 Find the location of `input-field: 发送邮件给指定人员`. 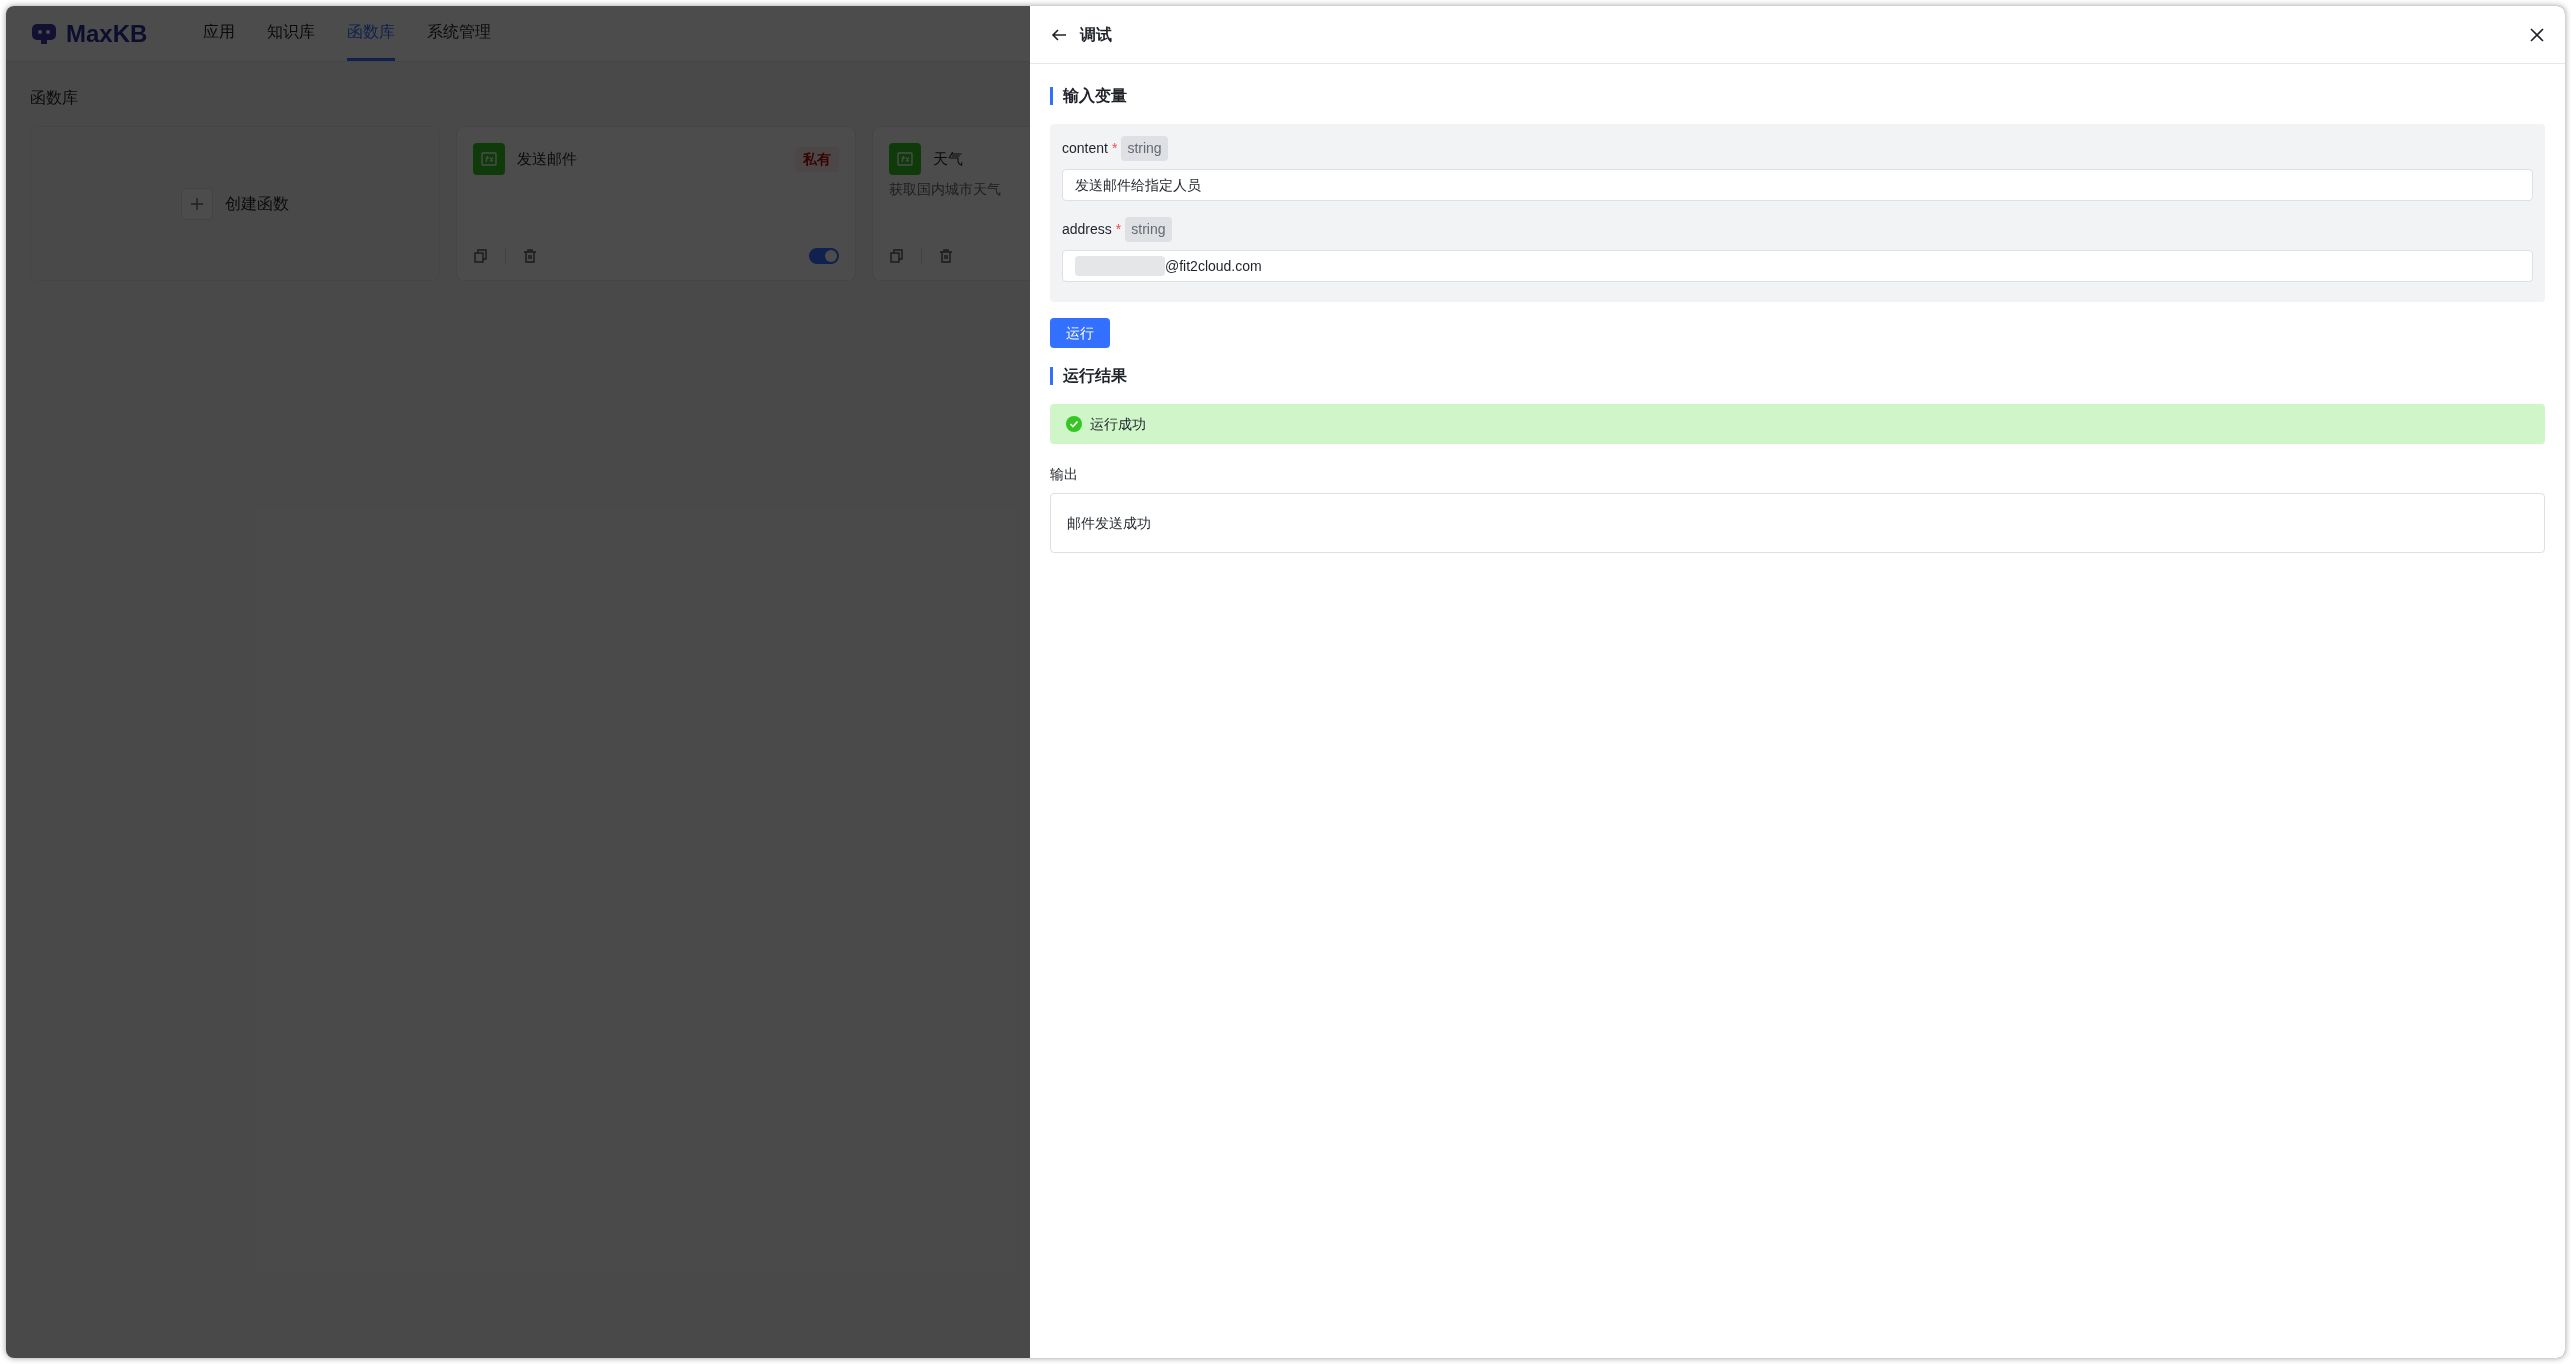

input-field: 发送邮件给指定人员 is located at coordinates (1797, 185).